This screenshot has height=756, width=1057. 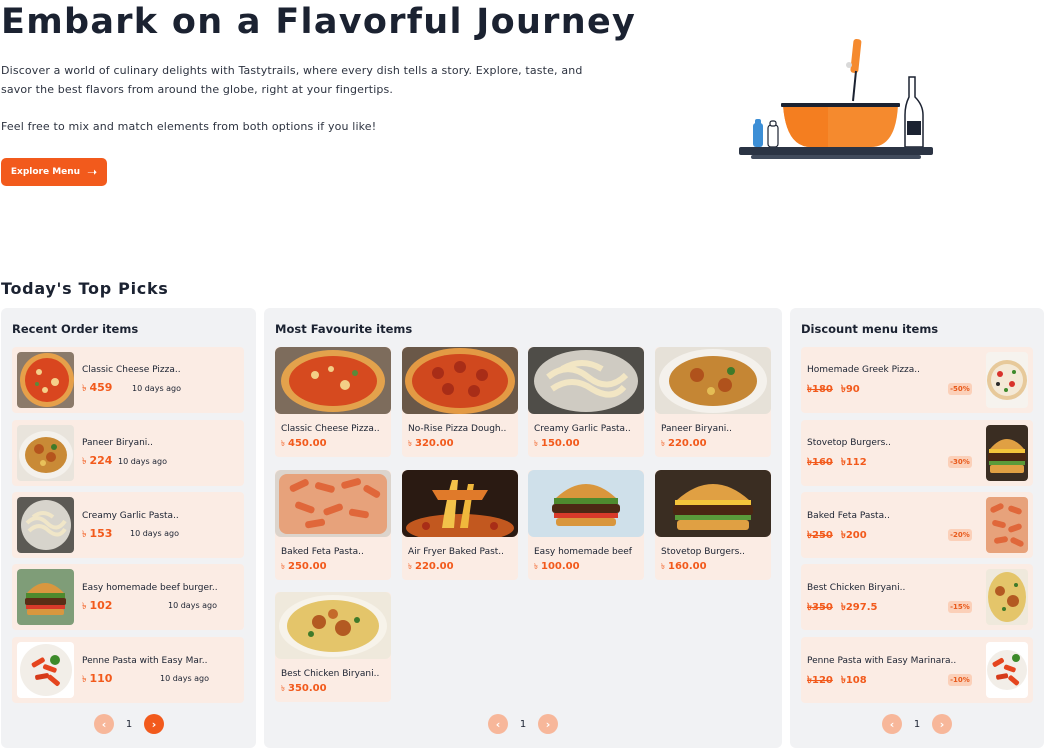 I want to click on new-price: ৳200, so click(x=853, y=535).